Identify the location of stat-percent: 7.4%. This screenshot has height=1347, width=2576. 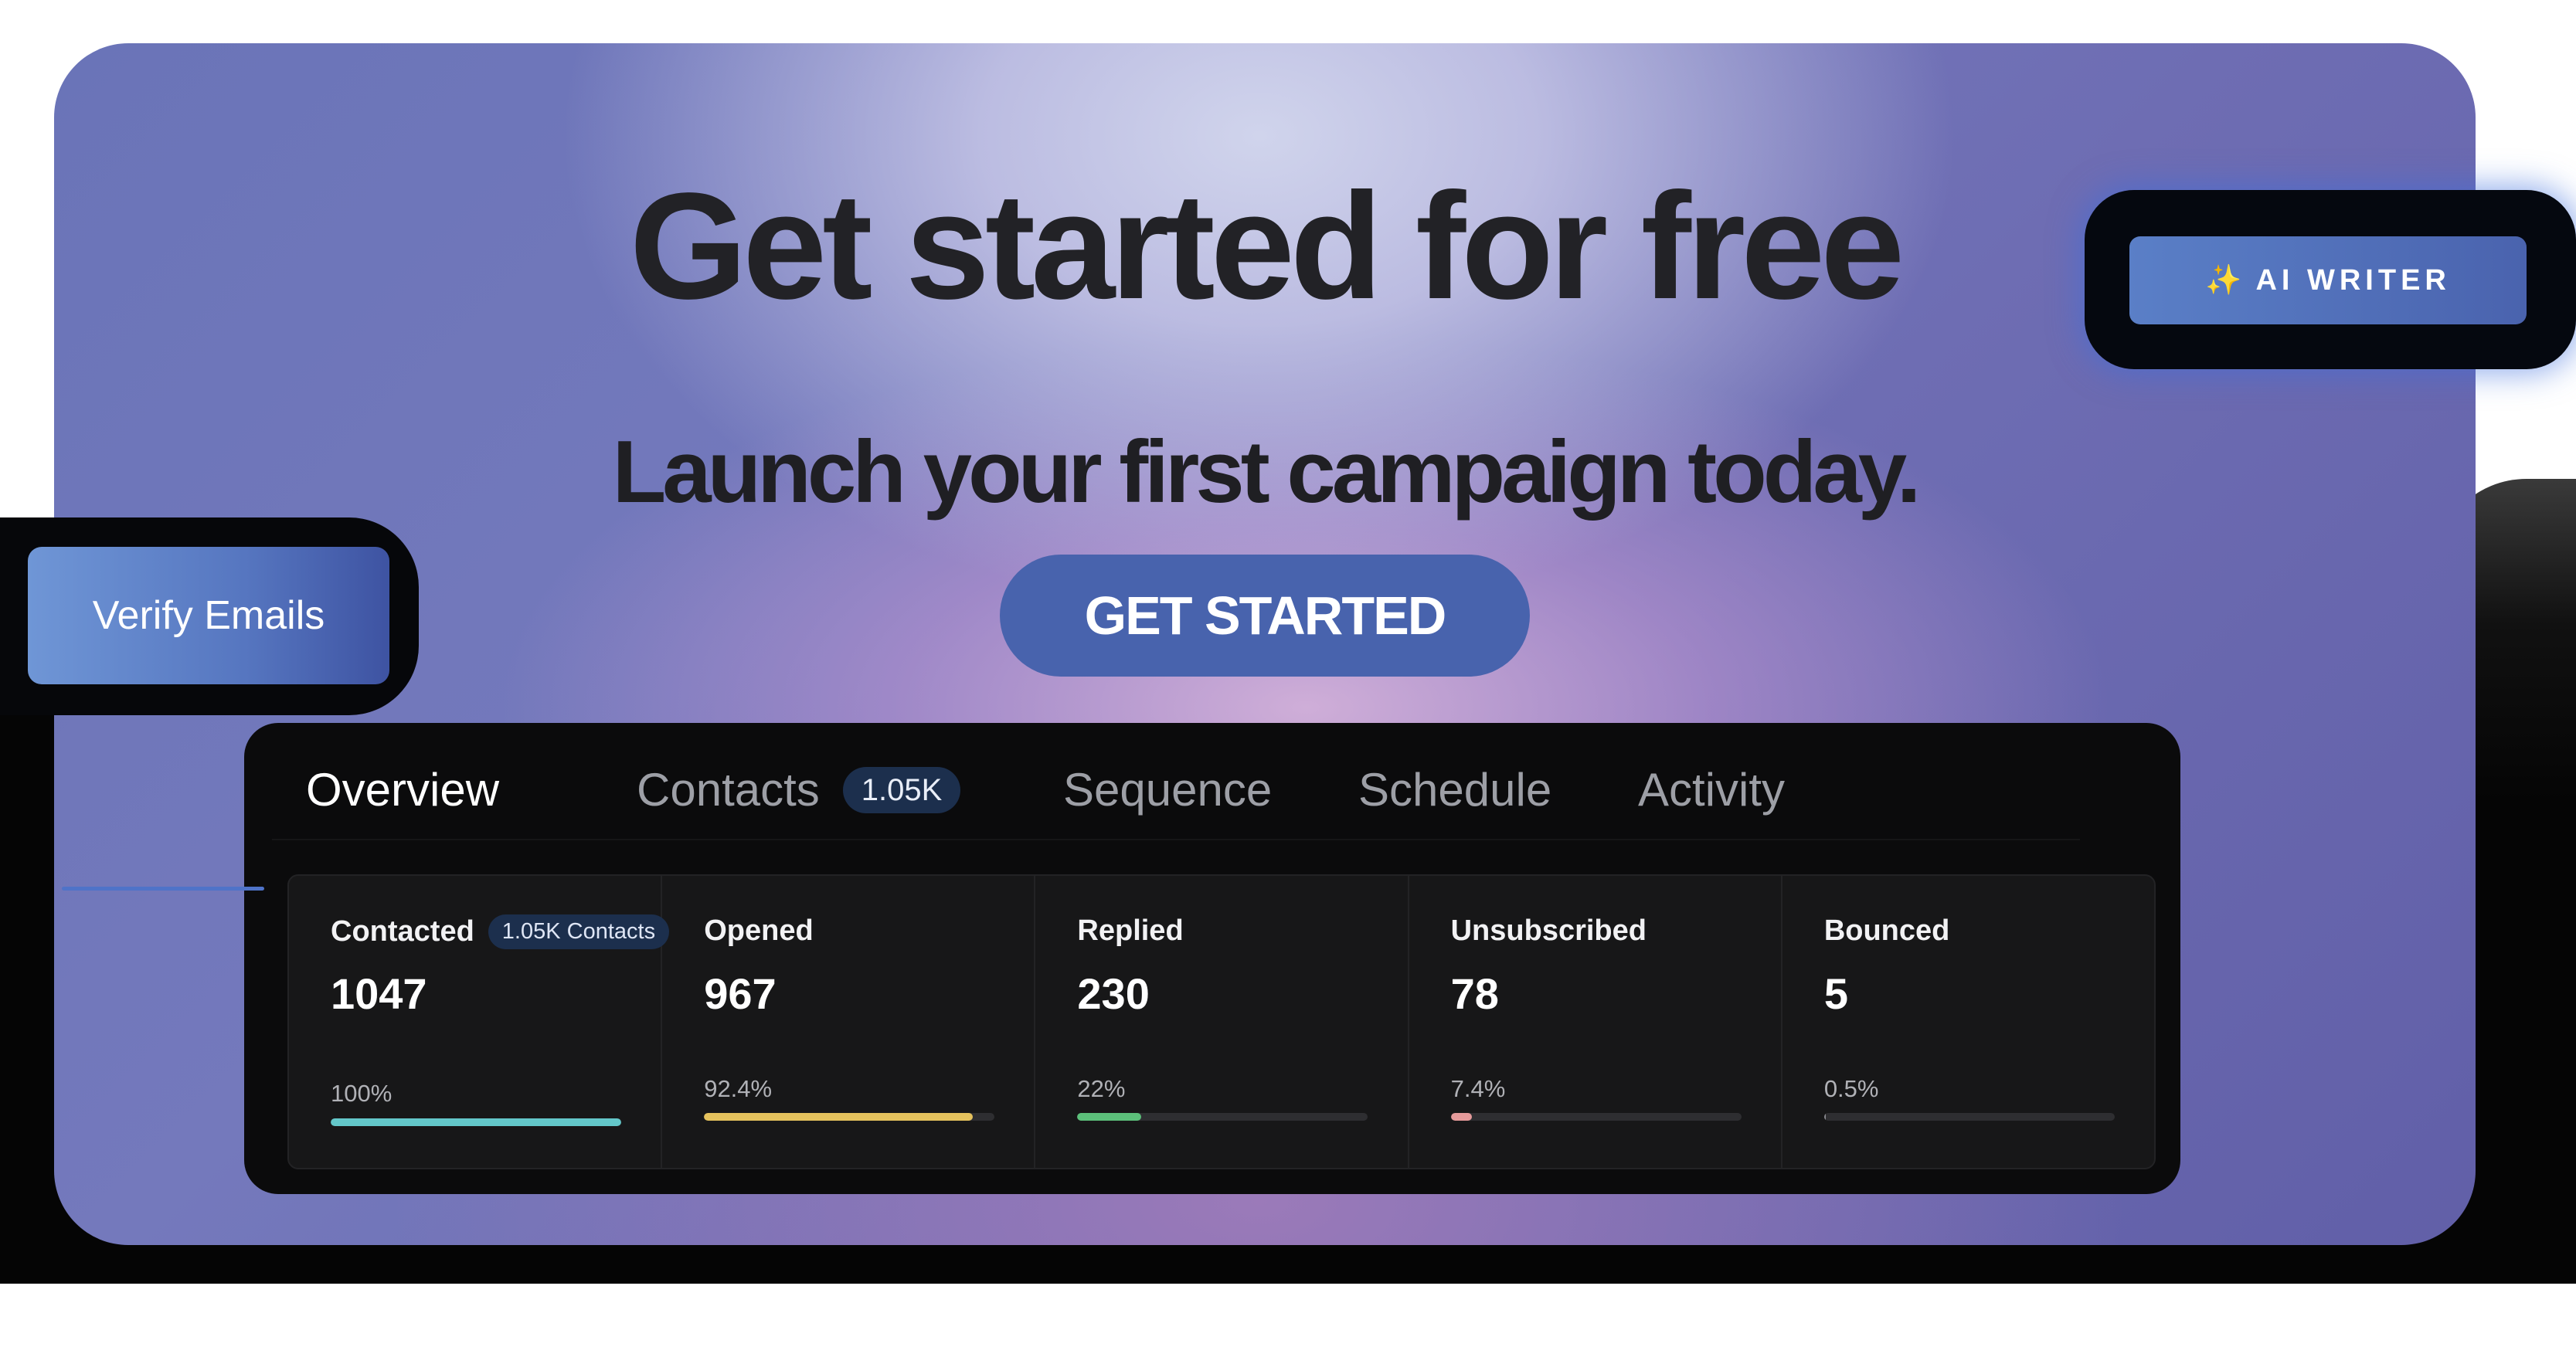
(1478, 1088).